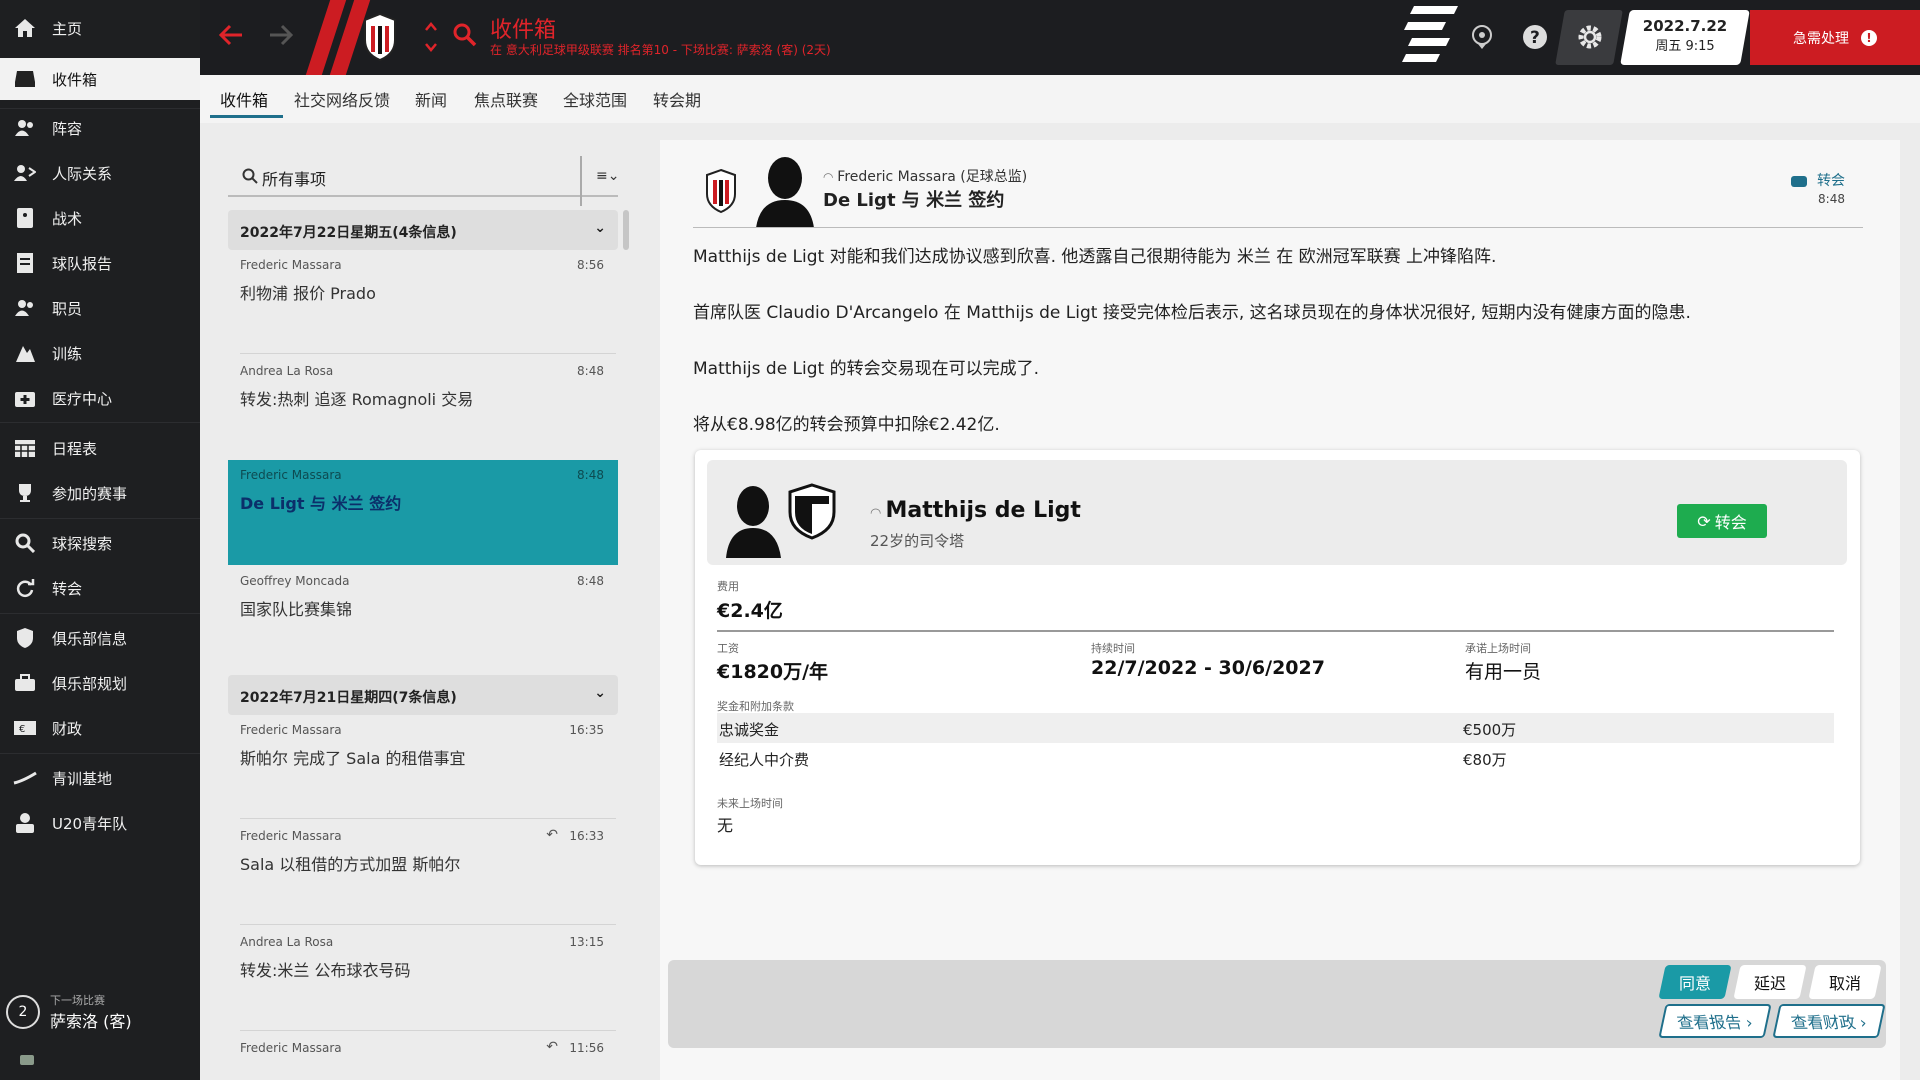  Describe the element at coordinates (67, 308) in the screenshot. I see `sidebar-item-label: 职员` at that location.